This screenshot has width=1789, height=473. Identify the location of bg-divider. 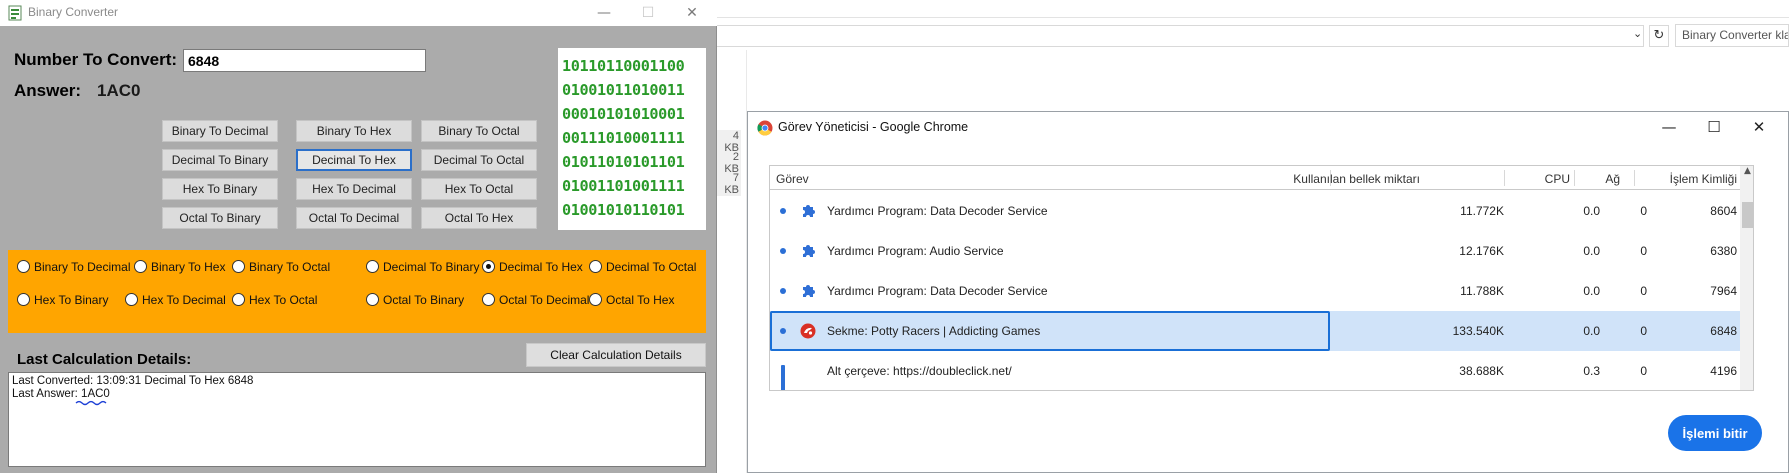
(1253, 17).